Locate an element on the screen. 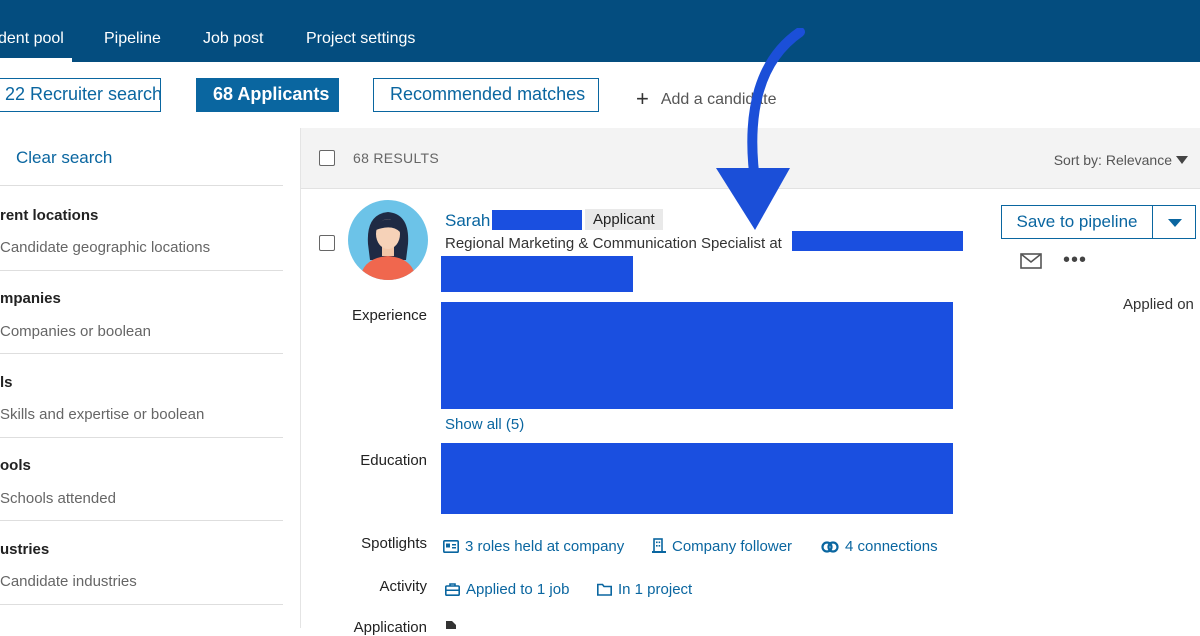 The width and height of the screenshot is (1200, 636). spotlight-roles-label: 3 roles held at company is located at coordinates (545, 546).